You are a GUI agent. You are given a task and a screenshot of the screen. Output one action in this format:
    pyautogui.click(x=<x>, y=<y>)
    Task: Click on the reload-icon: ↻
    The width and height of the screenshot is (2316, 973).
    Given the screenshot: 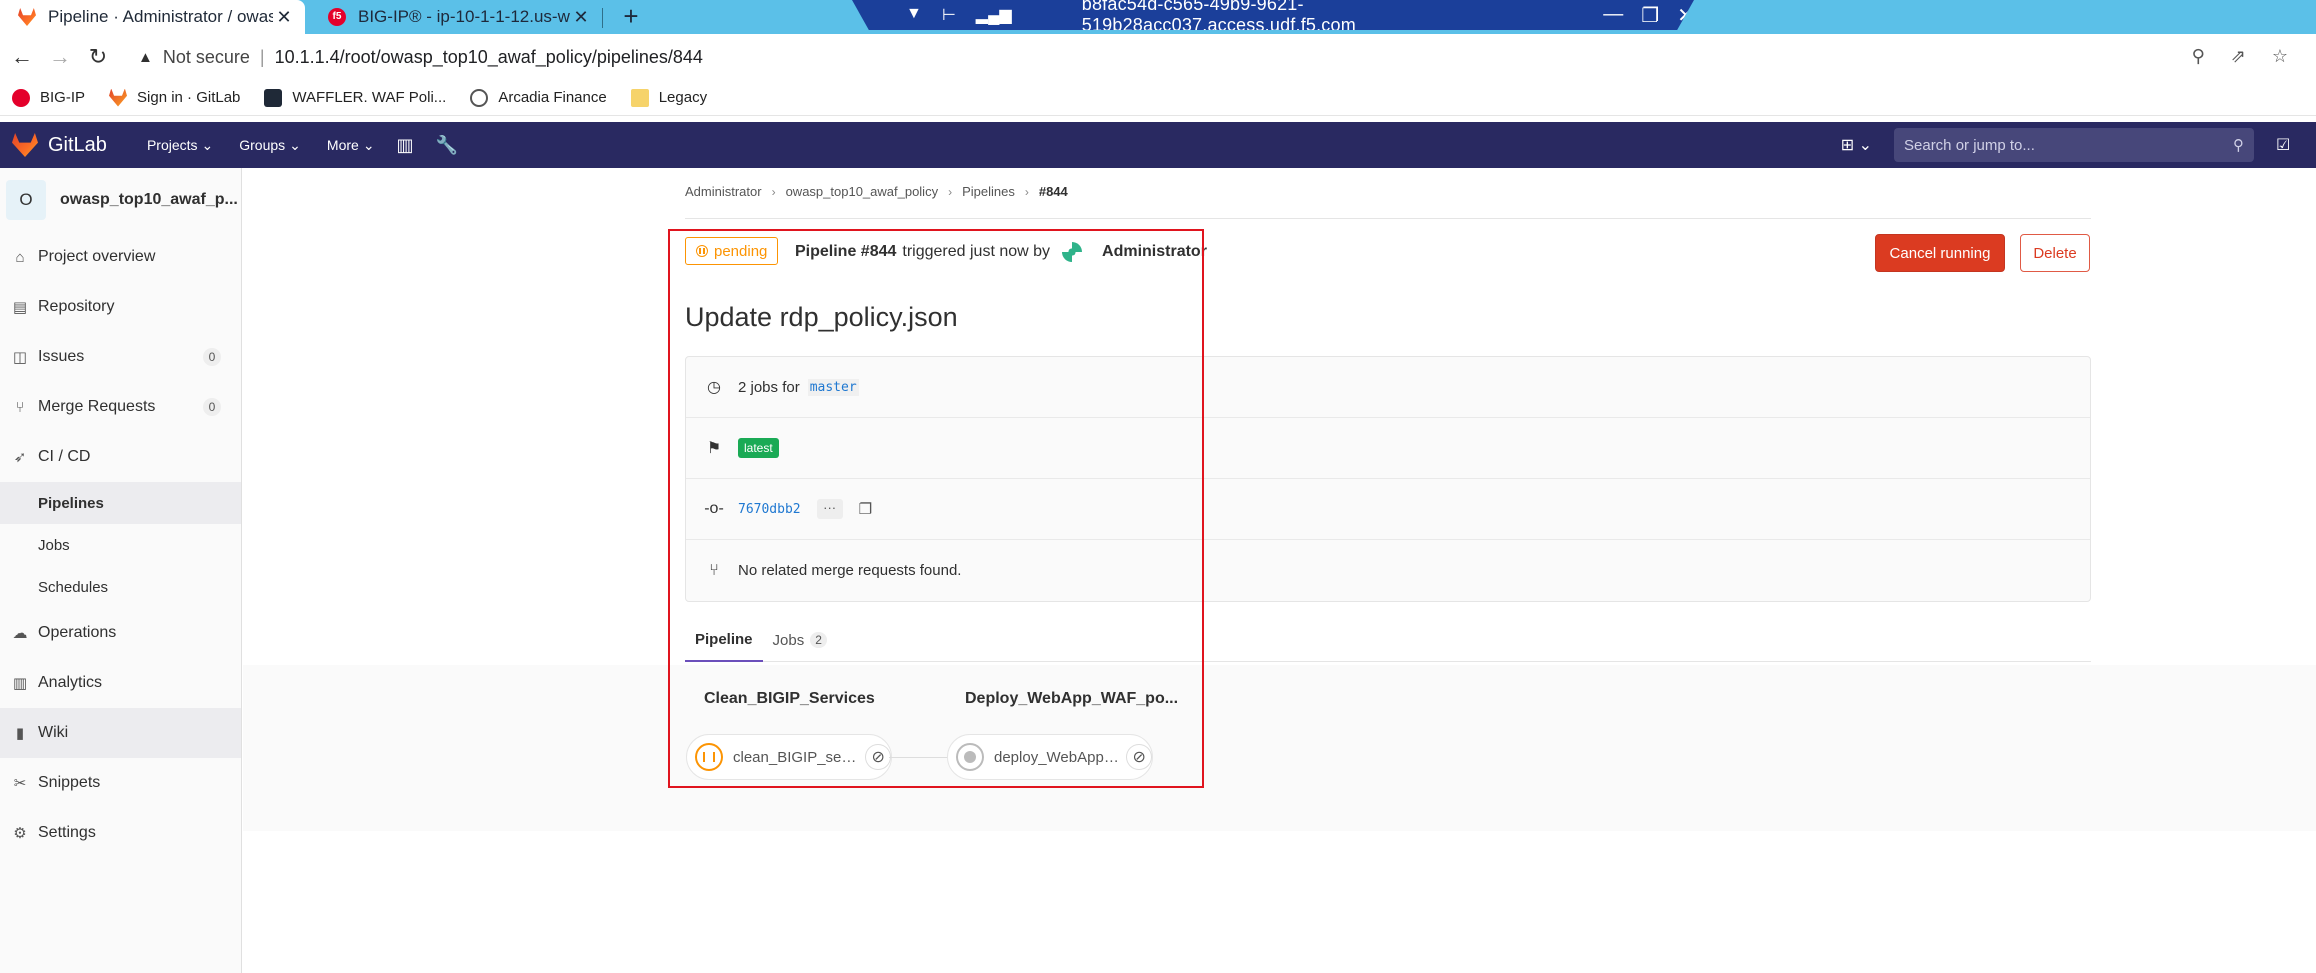 What is the action you would take?
    pyautogui.click(x=98, y=57)
    